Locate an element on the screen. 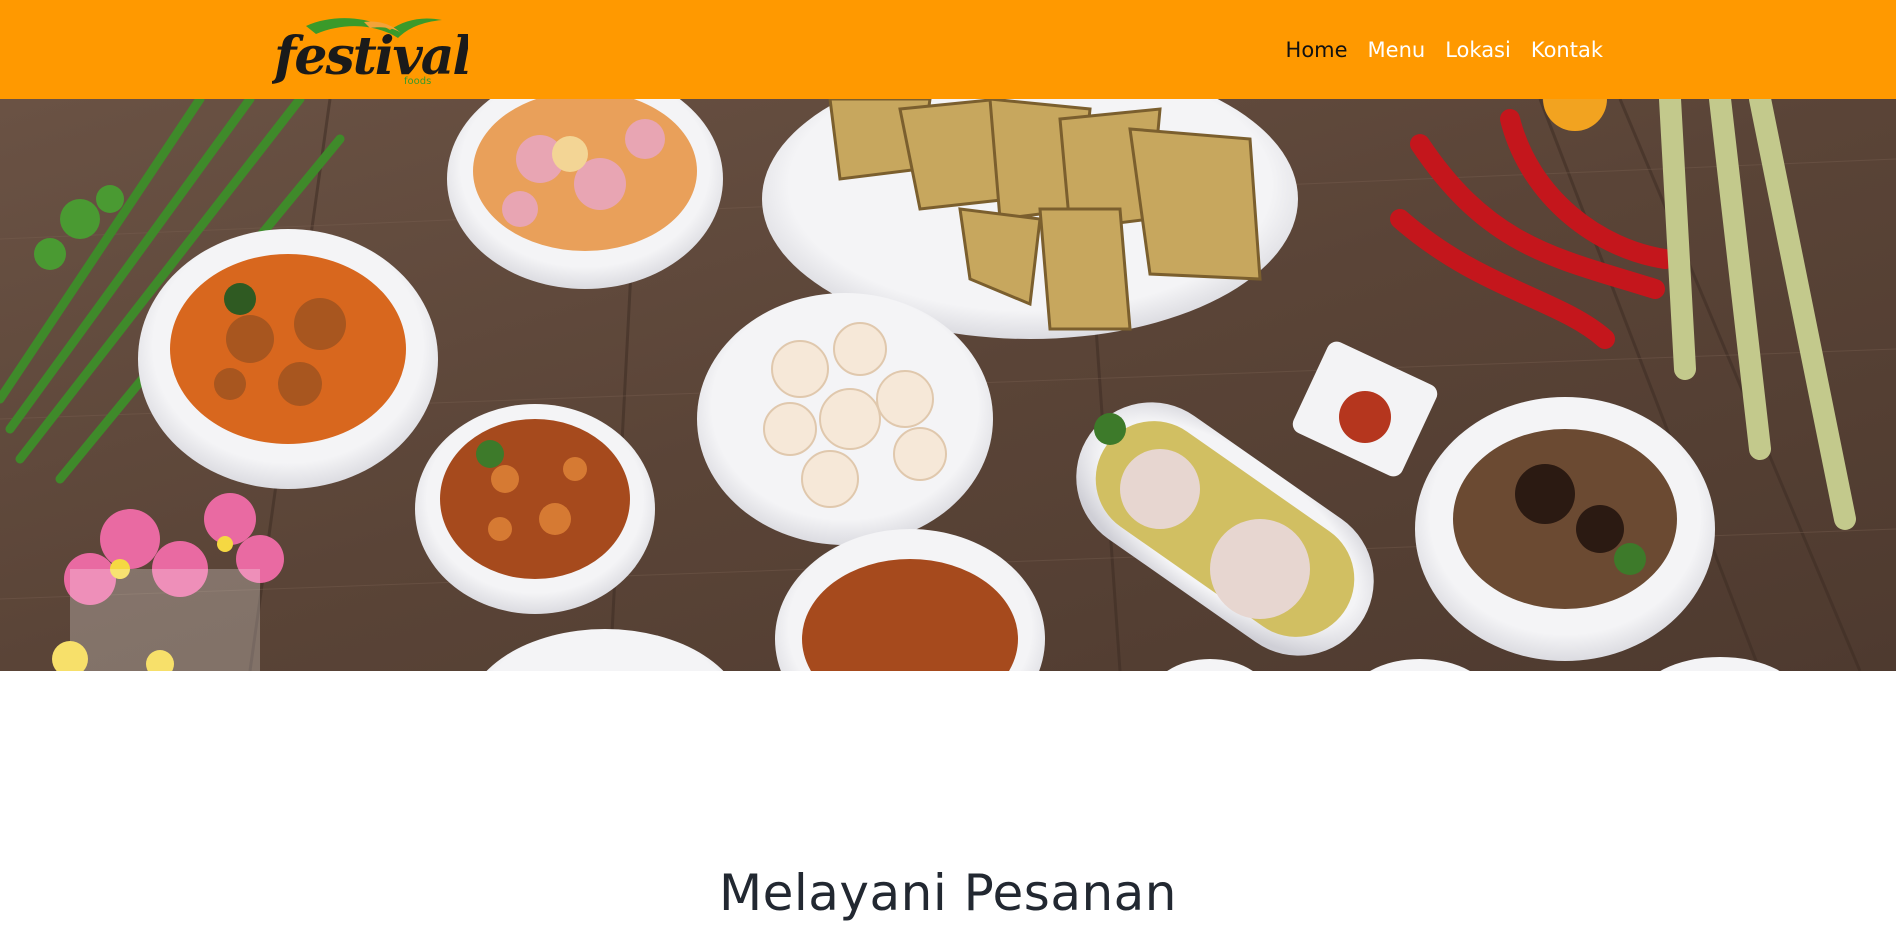 This screenshot has width=1896, height=932. main-nav: Home Menu Lokasi Kontak is located at coordinates (1444, 50).